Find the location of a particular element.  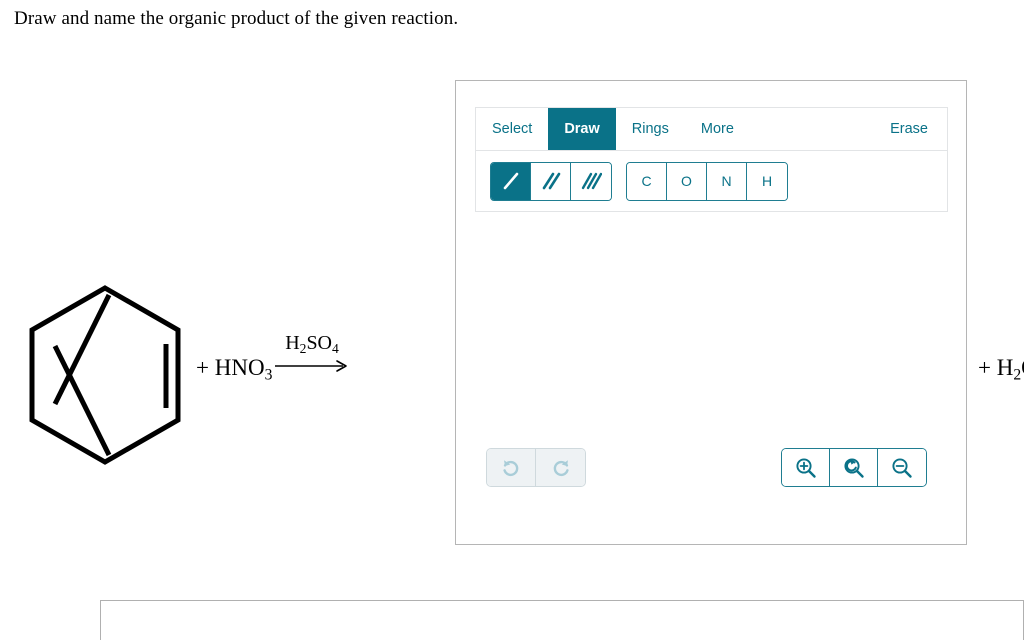

reagent-h: H is located at coordinates (292, 343).